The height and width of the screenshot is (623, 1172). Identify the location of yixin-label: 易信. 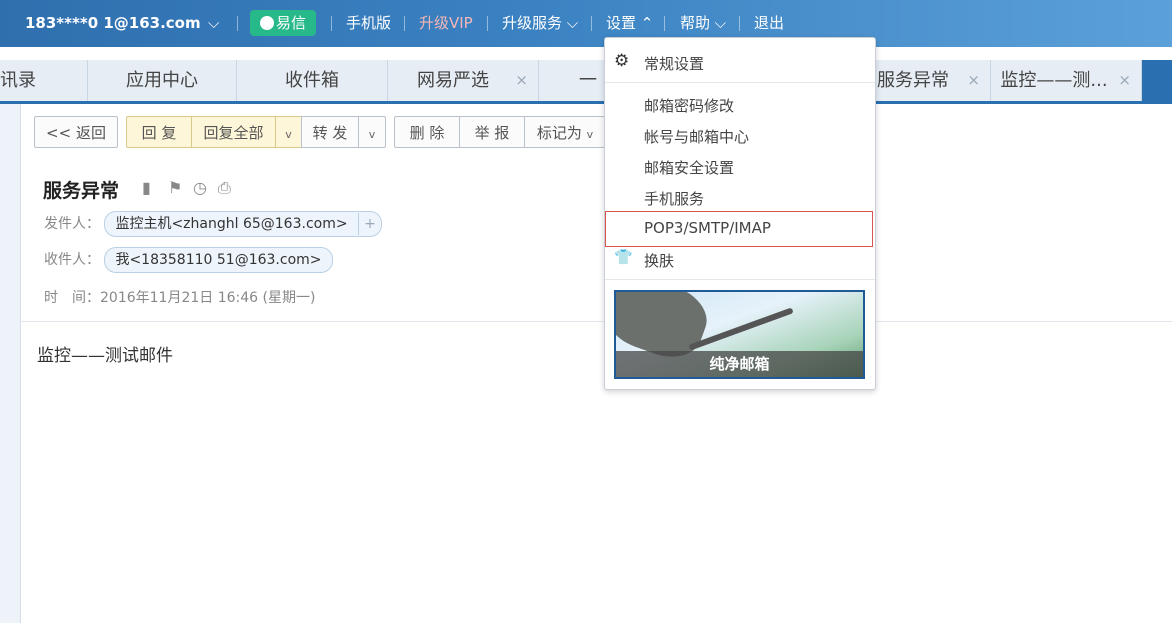
(290, 23).